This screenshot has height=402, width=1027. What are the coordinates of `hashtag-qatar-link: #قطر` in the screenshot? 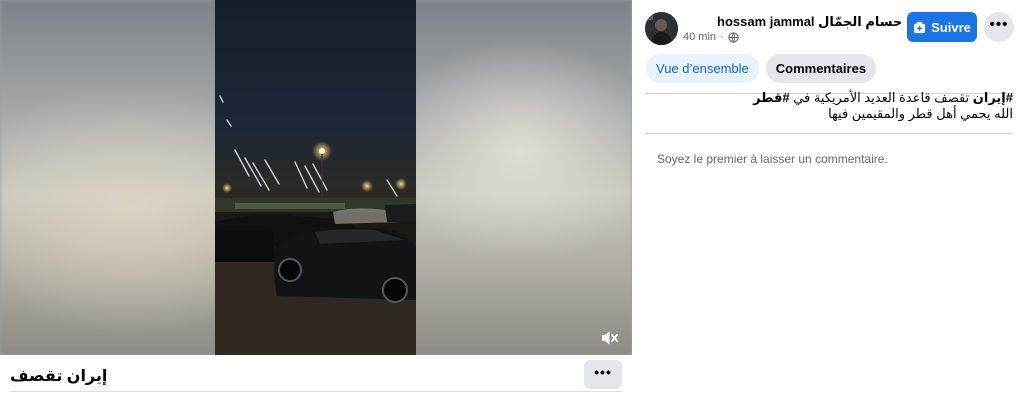 It's located at (771, 97).